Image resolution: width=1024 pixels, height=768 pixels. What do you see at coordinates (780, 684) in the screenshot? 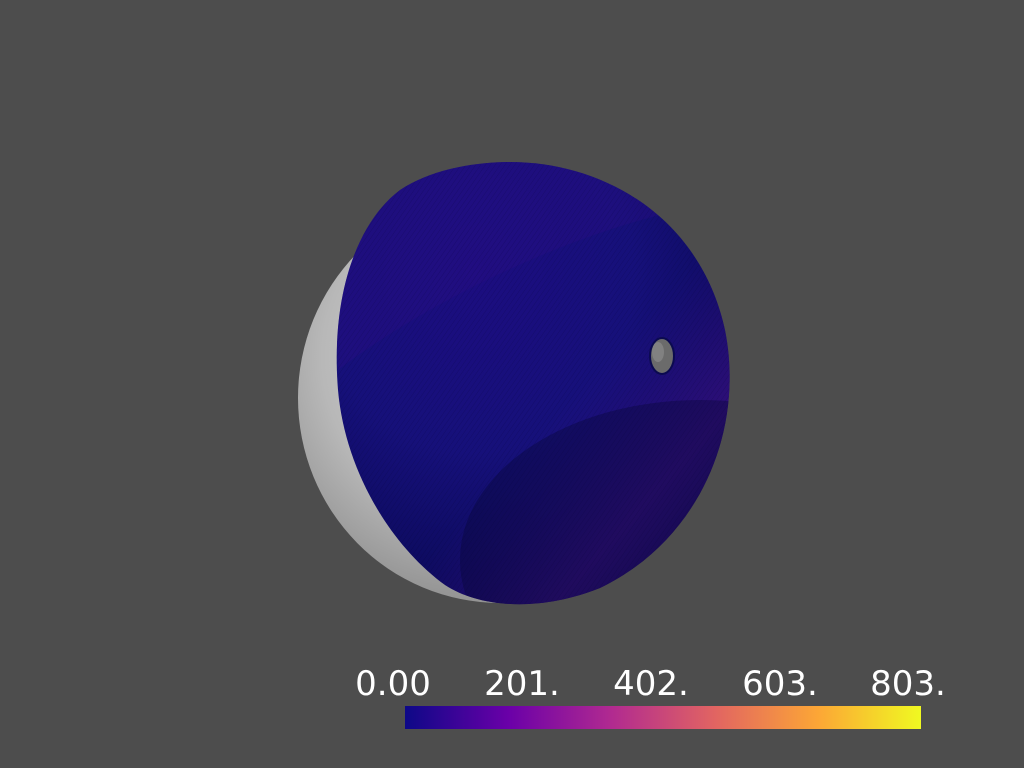
I see `colorbar-tick-label: 603.` at bounding box center [780, 684].